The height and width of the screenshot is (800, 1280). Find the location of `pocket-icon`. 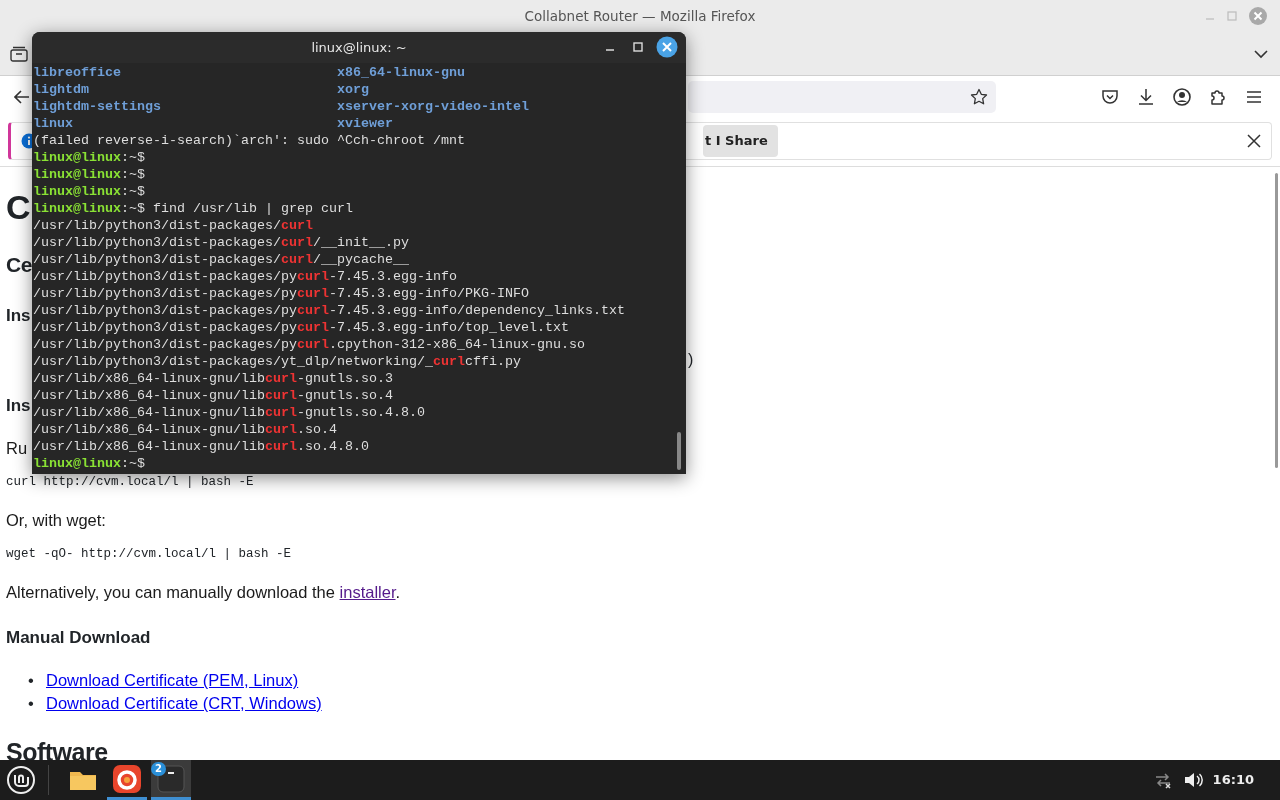

pocket-icon is located at coordinates (1110, 97).